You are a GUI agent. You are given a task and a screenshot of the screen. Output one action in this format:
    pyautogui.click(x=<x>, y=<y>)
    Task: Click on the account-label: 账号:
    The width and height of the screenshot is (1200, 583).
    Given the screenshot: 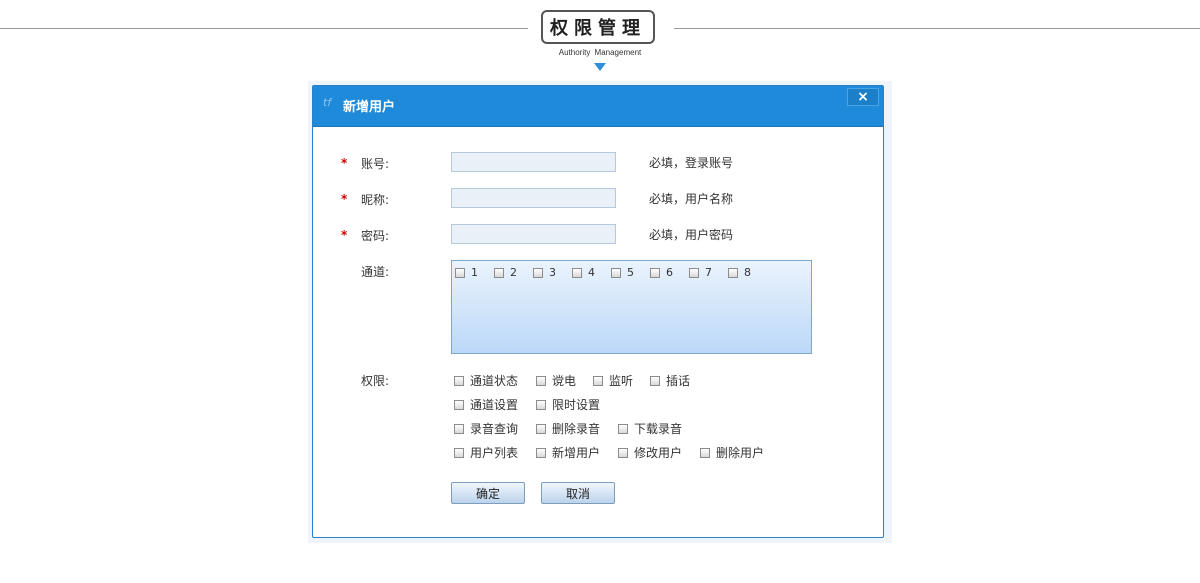 What is the action you would take?
    pyautogui.click(x=375, y=164)
    